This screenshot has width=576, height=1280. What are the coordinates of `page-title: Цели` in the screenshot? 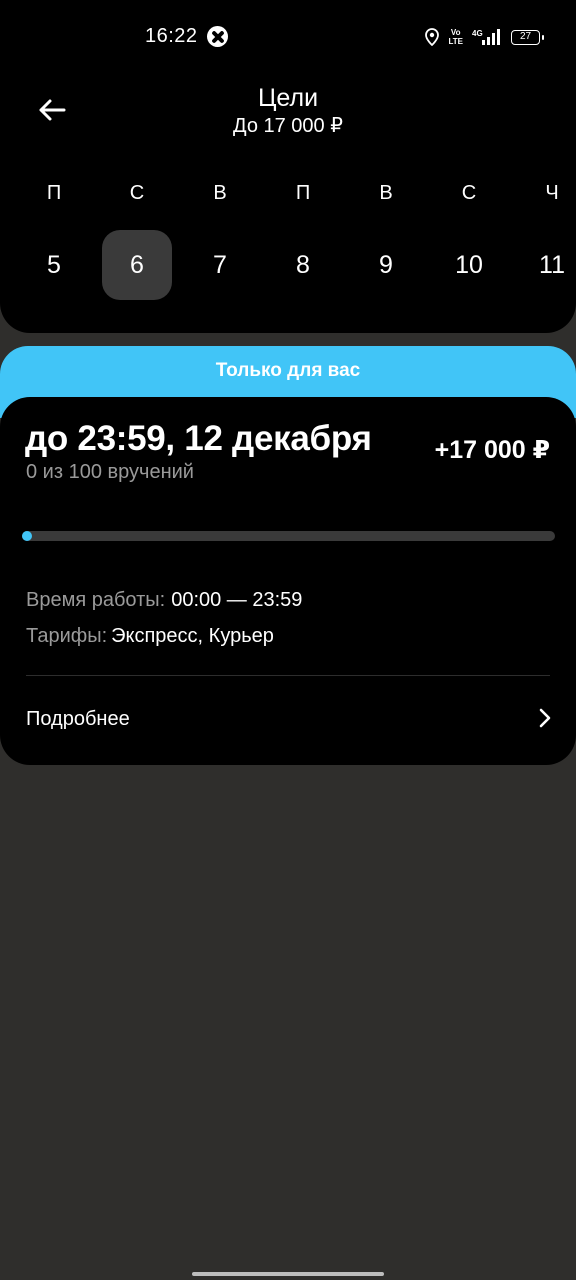 It's located at (288, 98).